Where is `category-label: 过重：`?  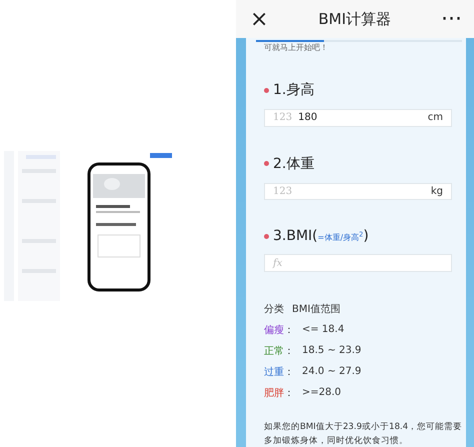 category-label: 过重： is located at coordinates (279, 372).